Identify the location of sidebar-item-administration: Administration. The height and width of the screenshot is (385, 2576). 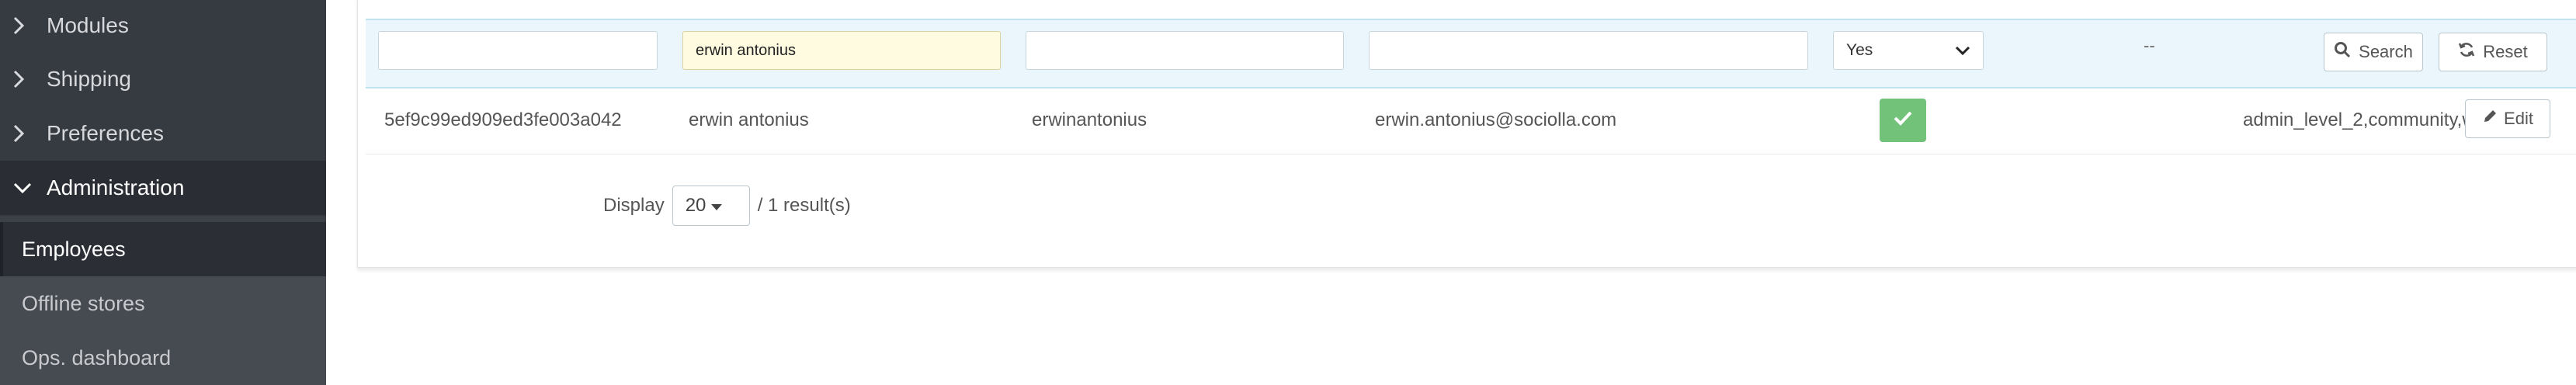
(163, 188).